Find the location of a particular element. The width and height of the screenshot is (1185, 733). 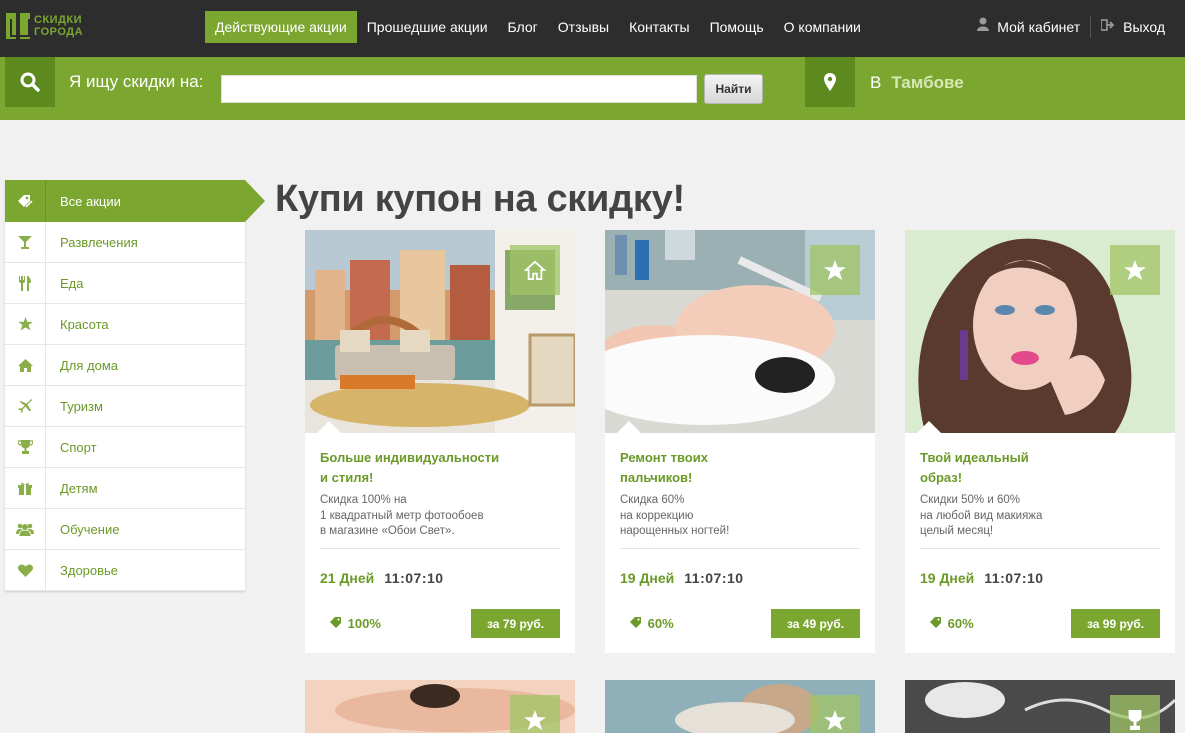

sidebar-item-home: Для дома is located at coordinates (125, 365).